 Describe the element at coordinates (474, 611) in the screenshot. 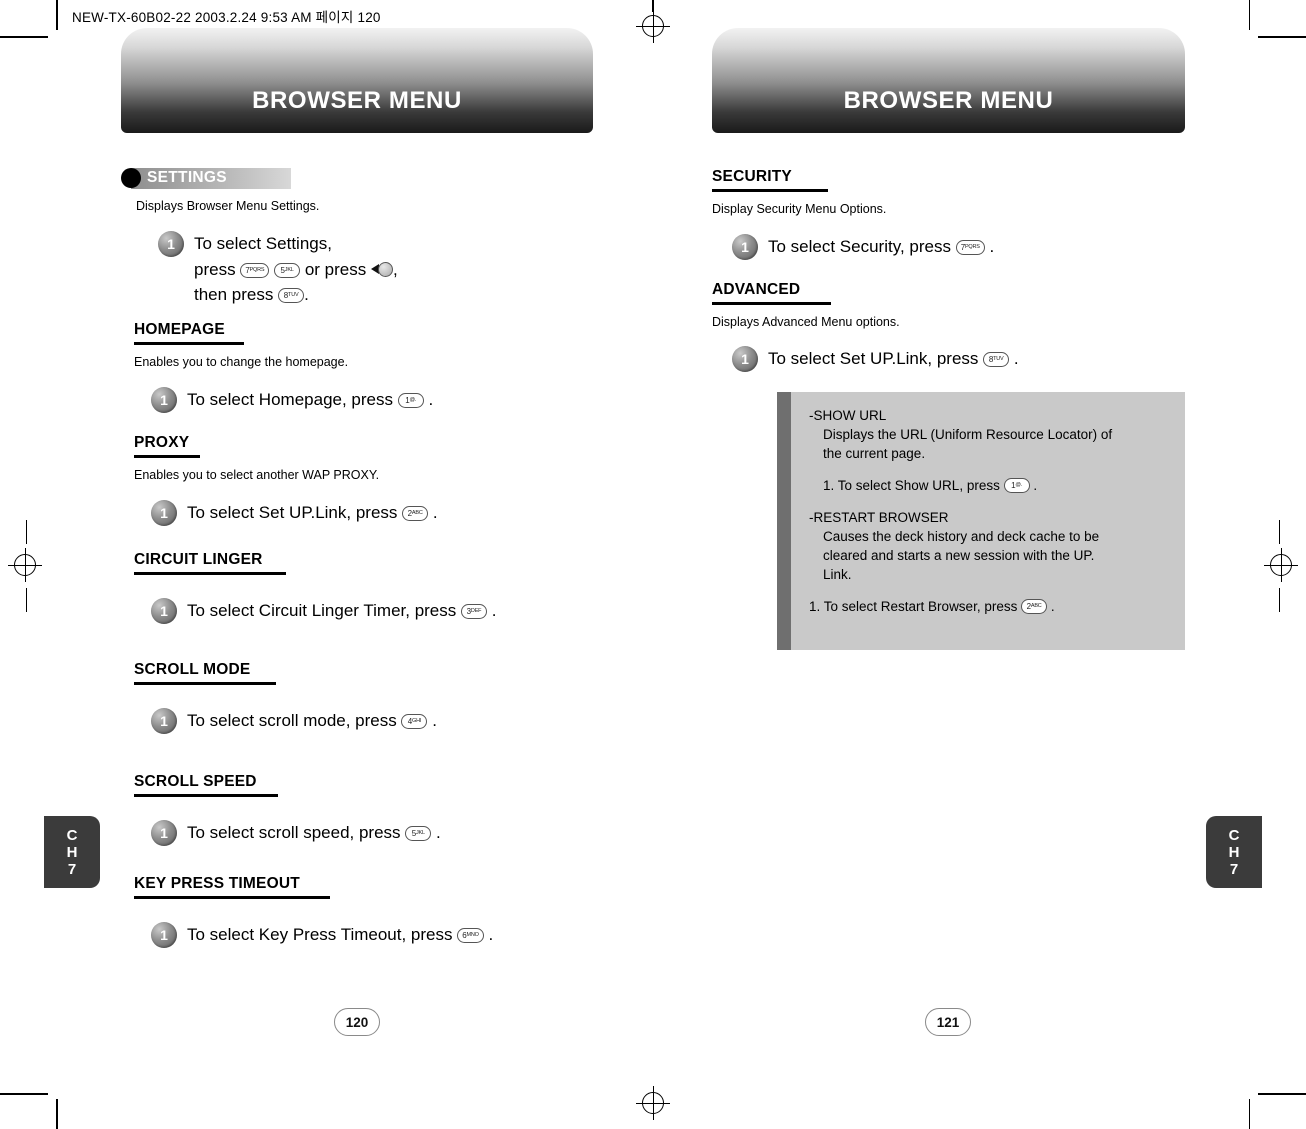

I see `key-3-icon: 3DEF` at that location.